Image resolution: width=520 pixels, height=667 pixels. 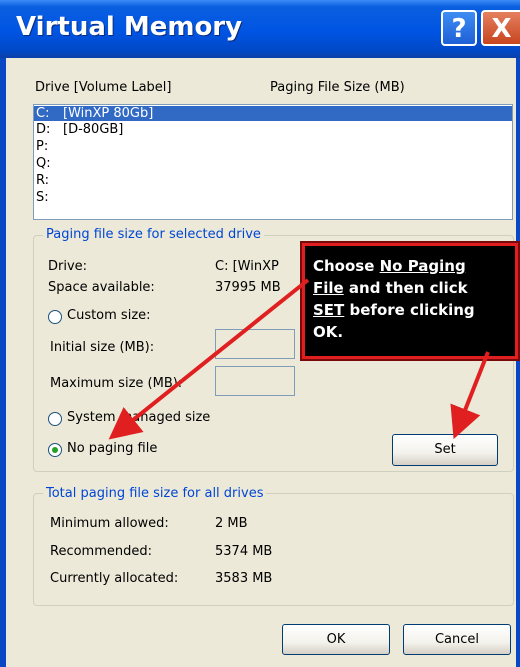 What do you see at coordinates (470, 395) in the screenshot?
I see `arrow-to-set` at bounding box center [470, 395].